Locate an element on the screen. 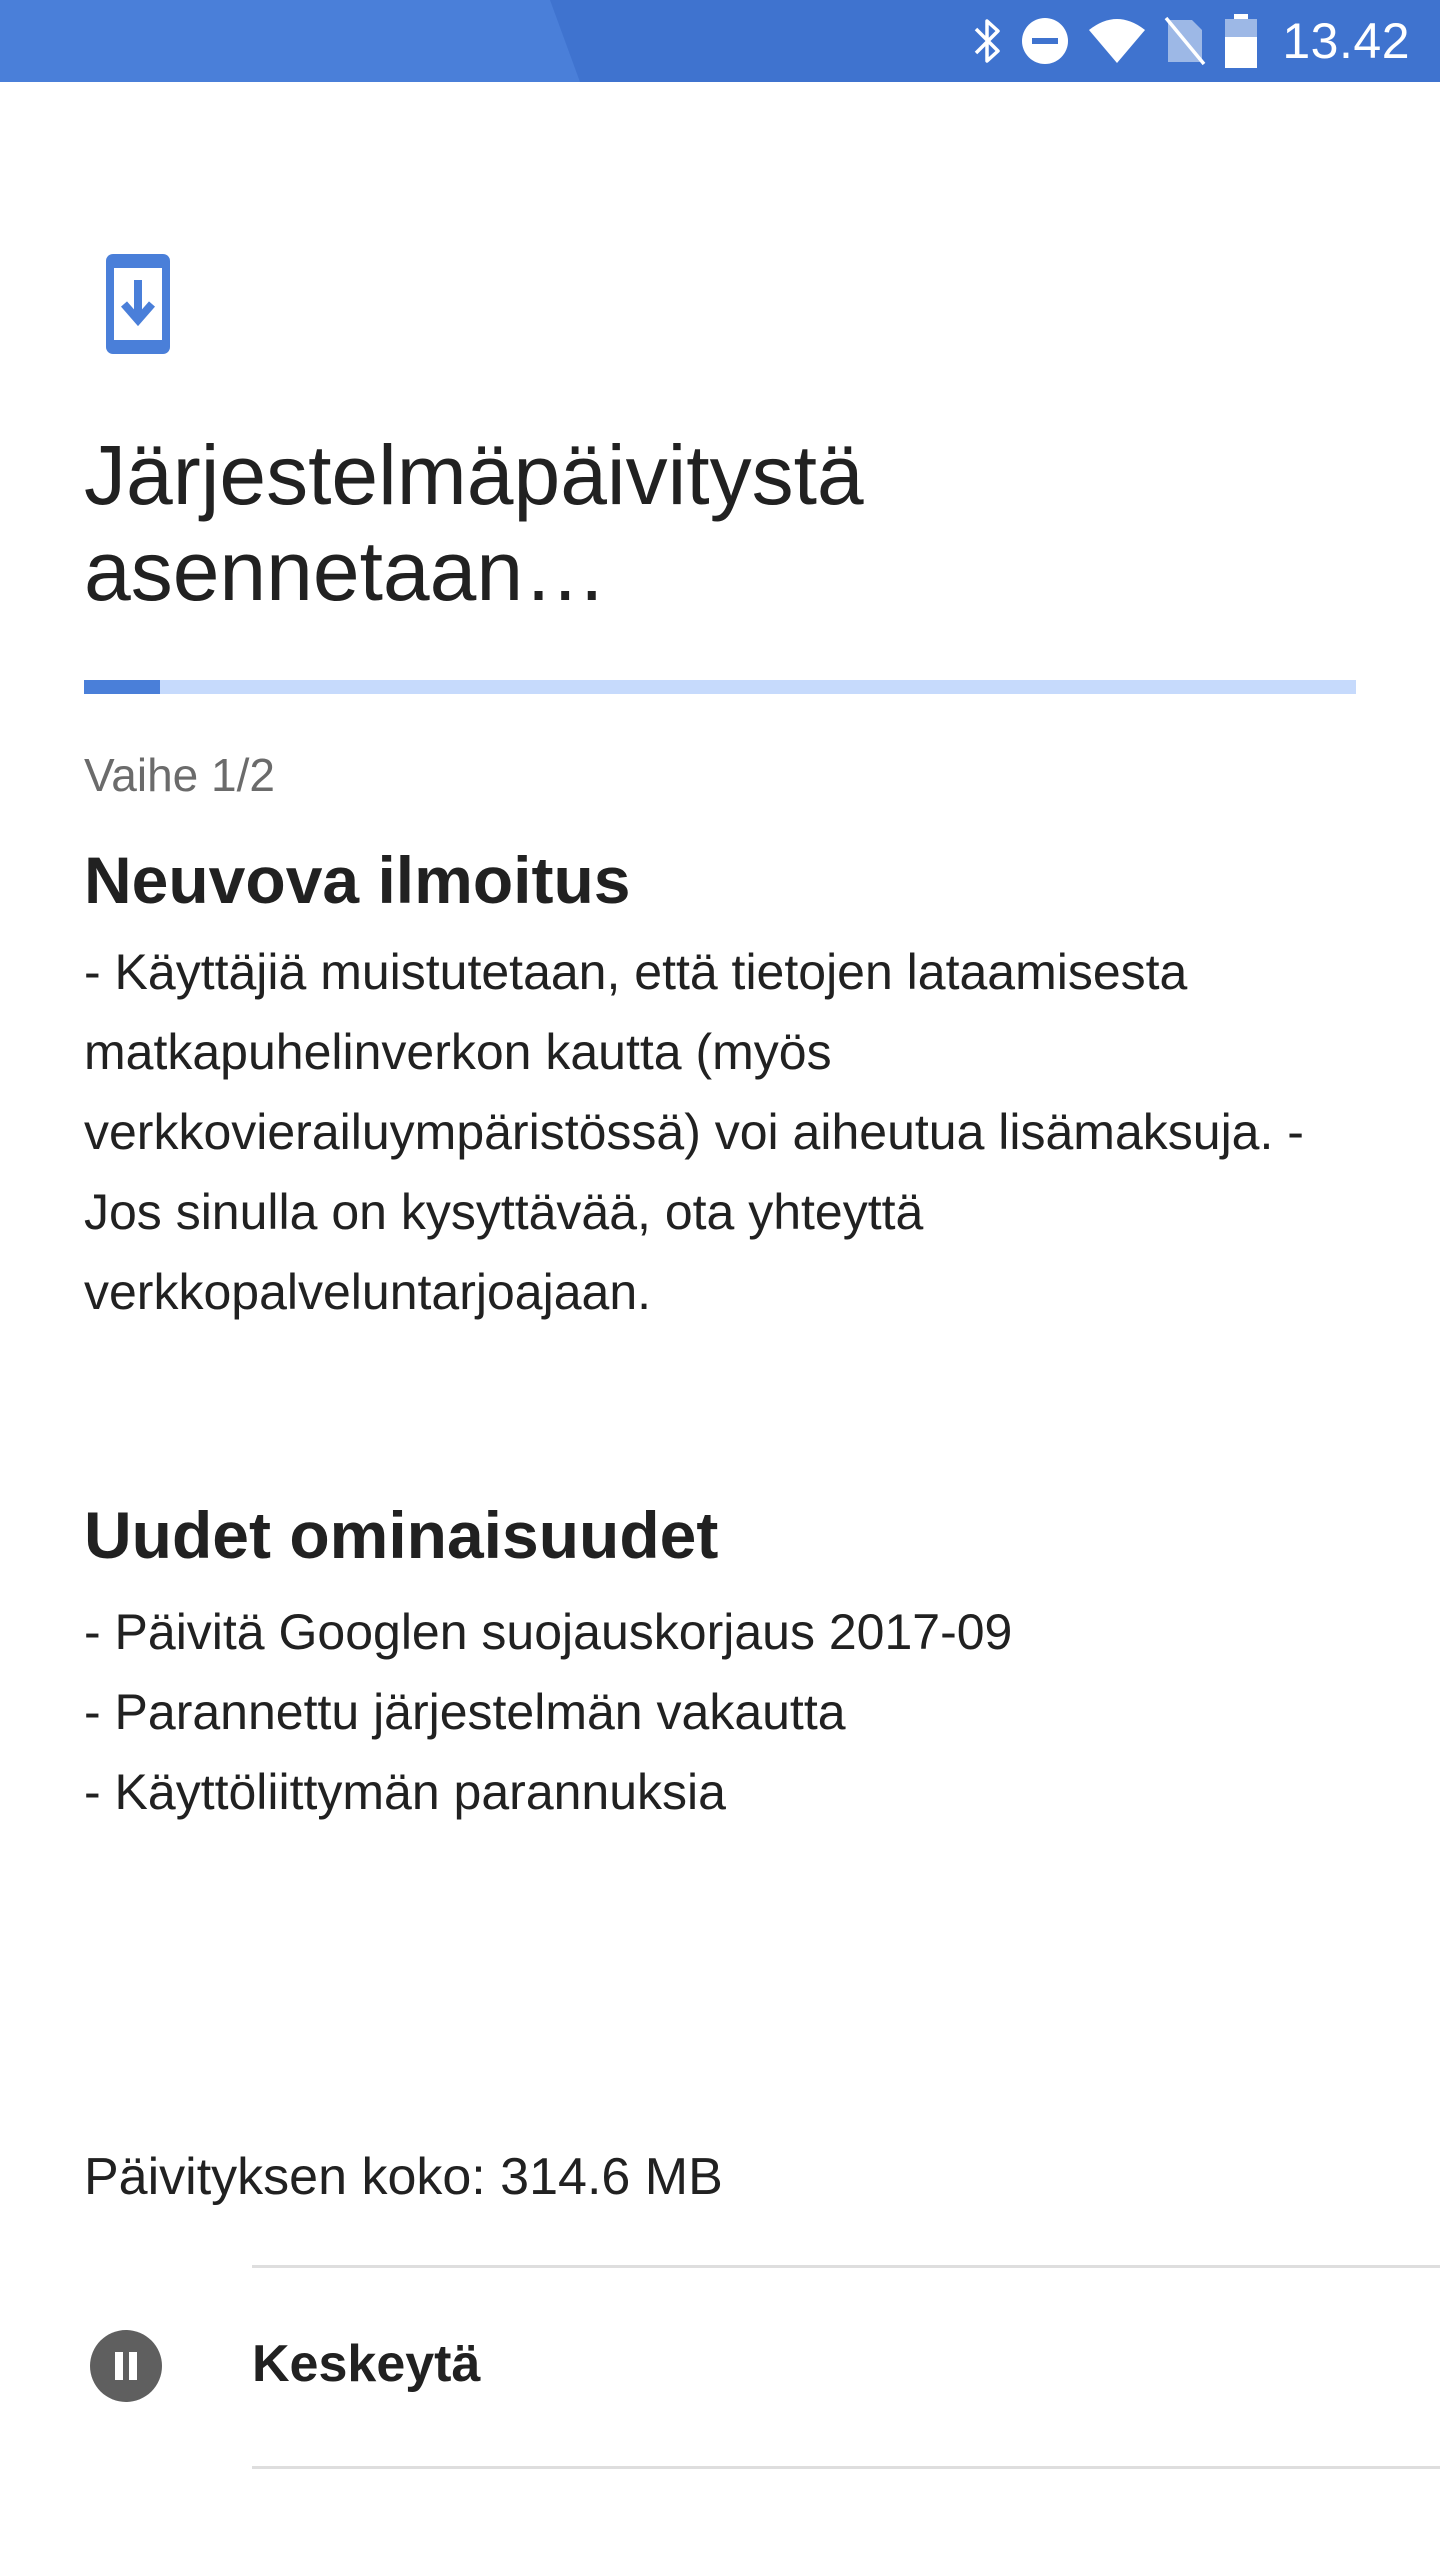 This screenshot has width=1440, height=2560. bluetooth-icon is located at coordinates (987, 41).